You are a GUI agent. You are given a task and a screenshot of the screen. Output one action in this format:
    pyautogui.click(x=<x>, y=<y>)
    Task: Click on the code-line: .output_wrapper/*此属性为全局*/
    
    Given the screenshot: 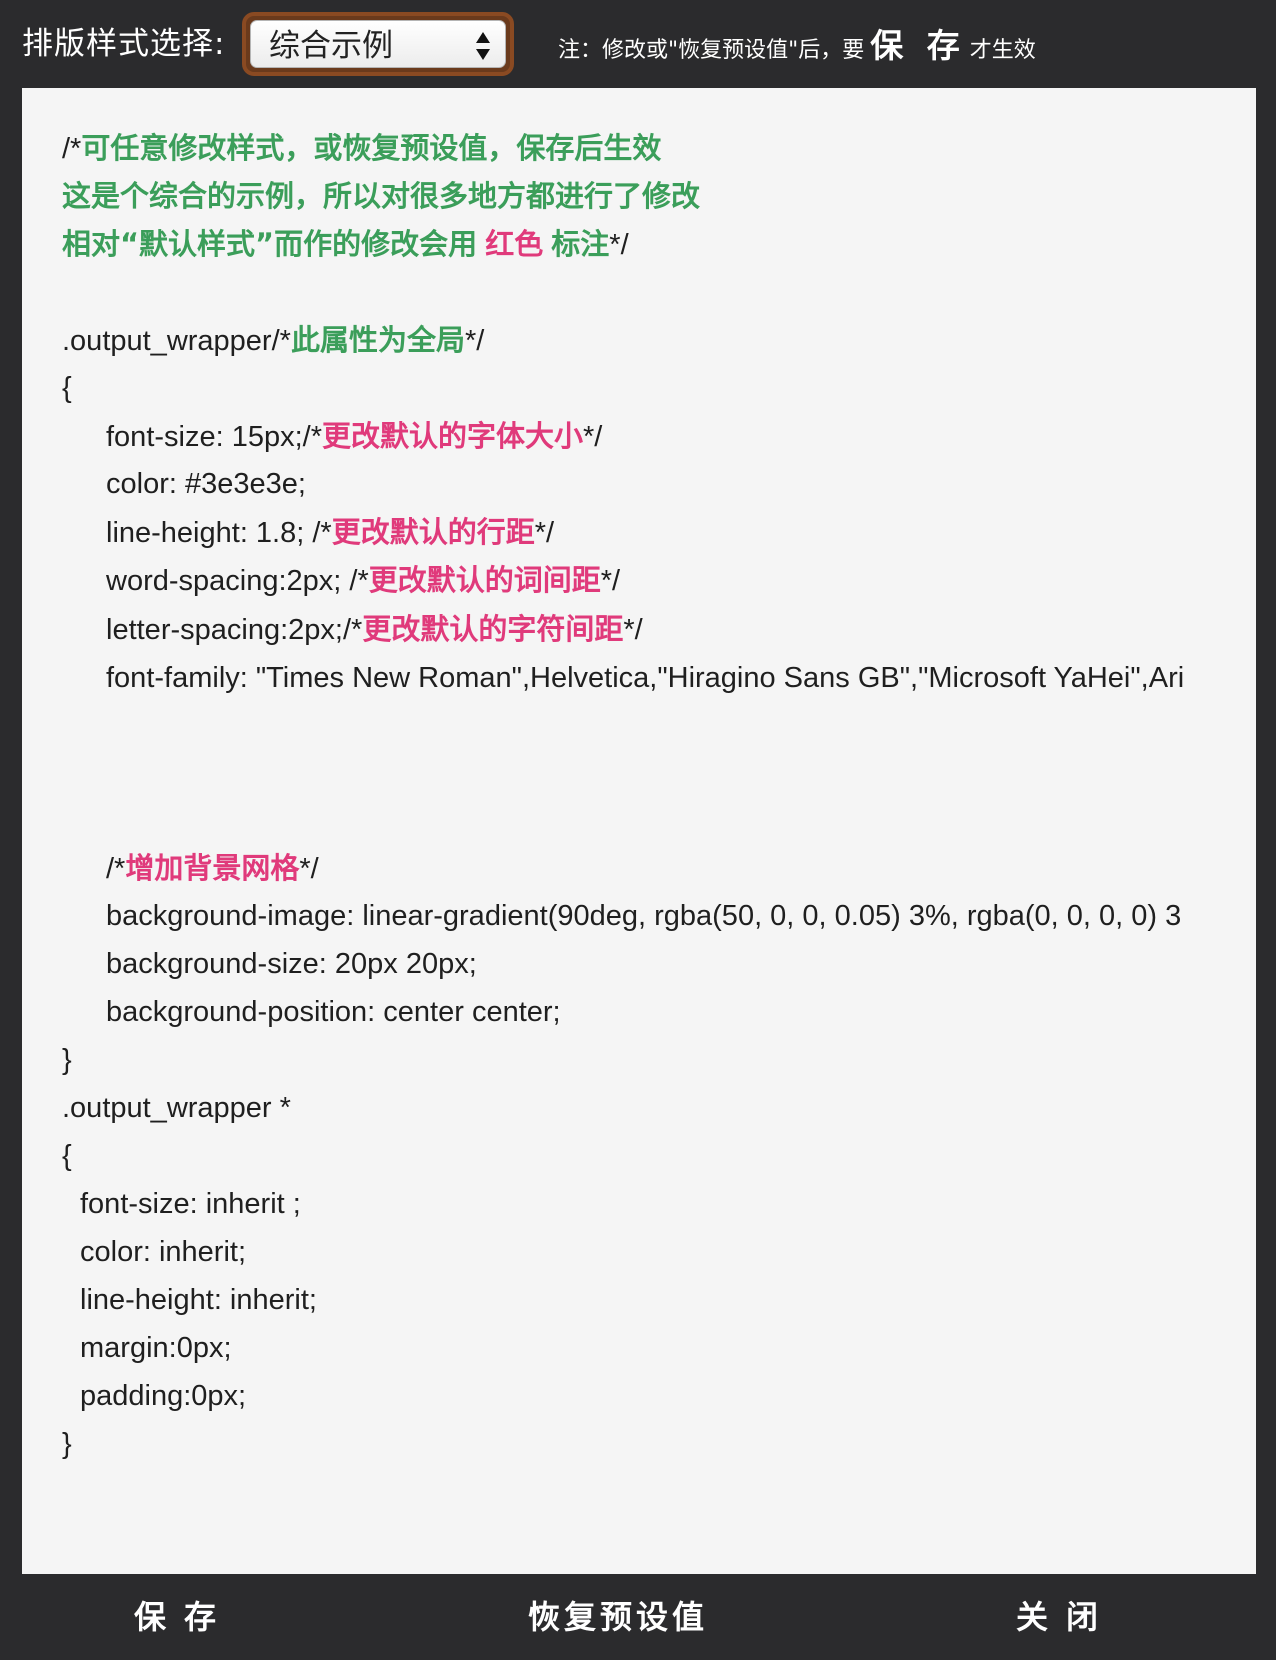 What is the action you would take?
    pyautogui.click(x=273, y=340)
    